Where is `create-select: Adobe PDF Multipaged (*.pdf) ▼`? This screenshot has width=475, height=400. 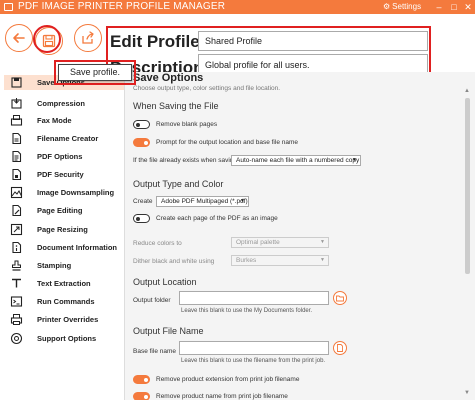
create-select: Adobe PDF Multipaged (*.pdf) ▼ is located at coordinates (202, 201).